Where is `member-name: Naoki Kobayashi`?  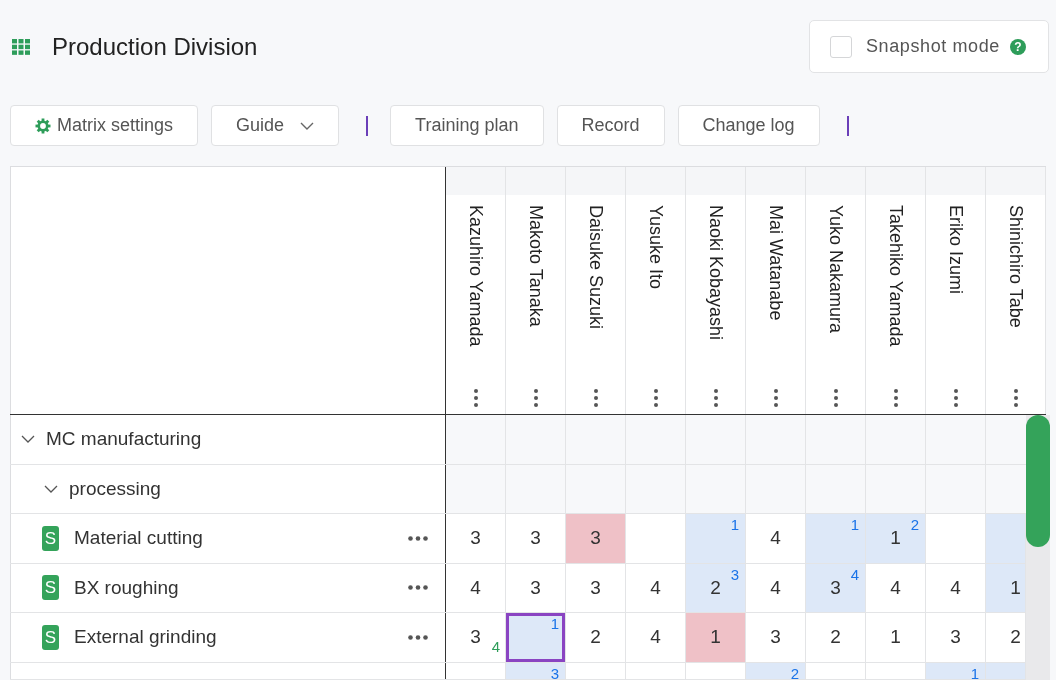 member-name: Naoki Kobayashi is located at coordinates (715, 273).